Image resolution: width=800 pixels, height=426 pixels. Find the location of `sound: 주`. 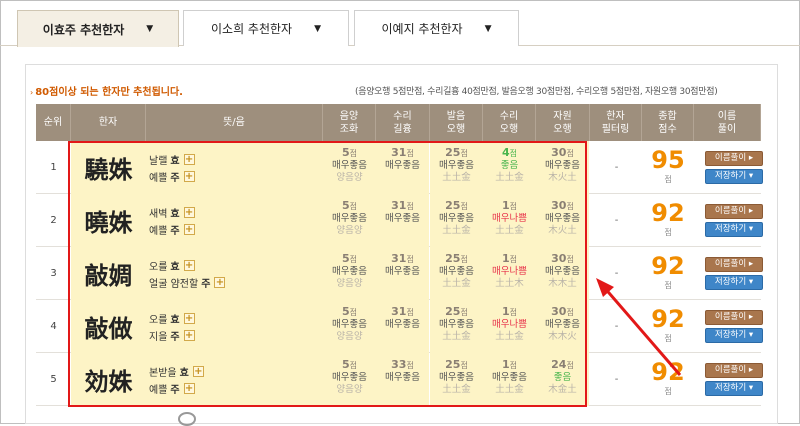

sound: 주 is located at coordinates (175, 231).